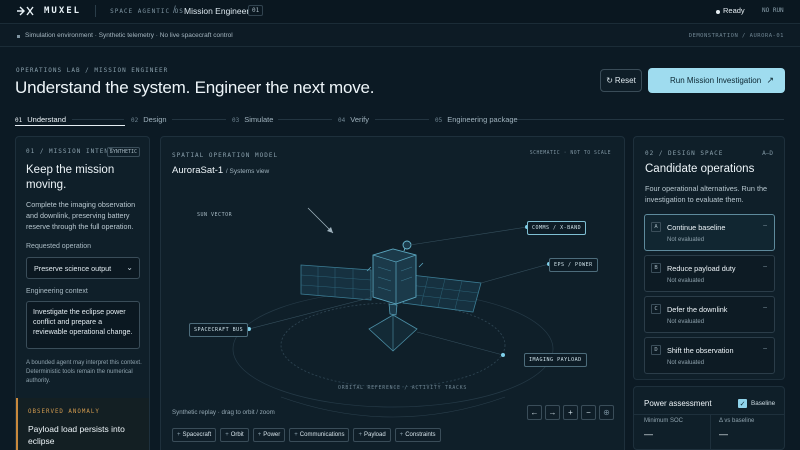 The width and height of the screenshot is (800, 450). What do you see at coordinates (57, 291) in the screenshot?
I see `engineering-context-label: Engineering context` at bounding box center [57, 291].